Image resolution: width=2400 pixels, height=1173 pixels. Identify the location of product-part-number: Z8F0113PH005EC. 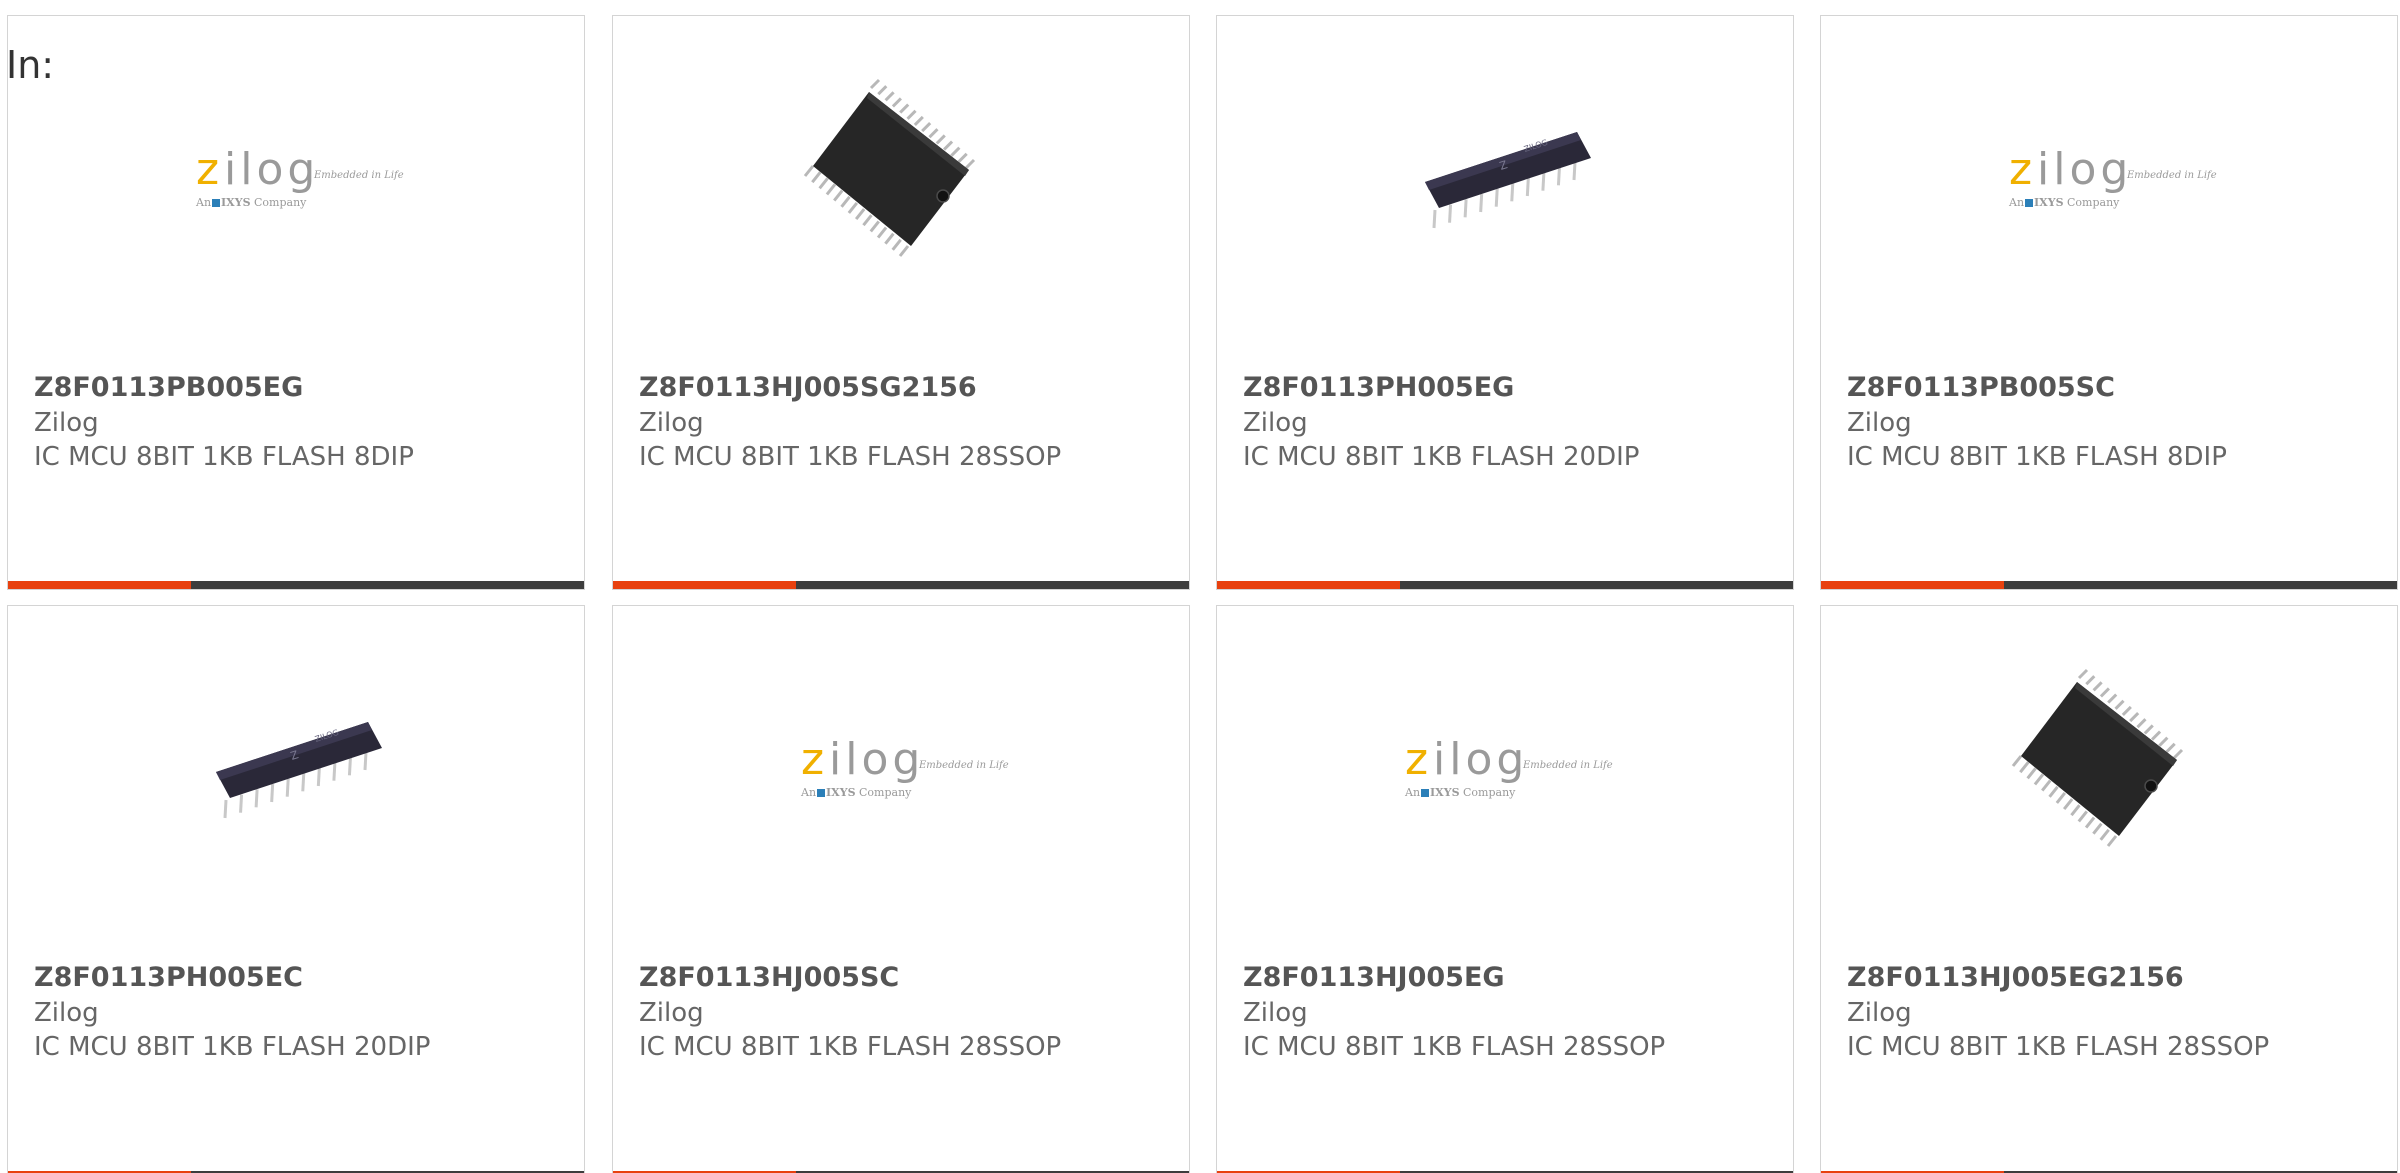
(168, 977).